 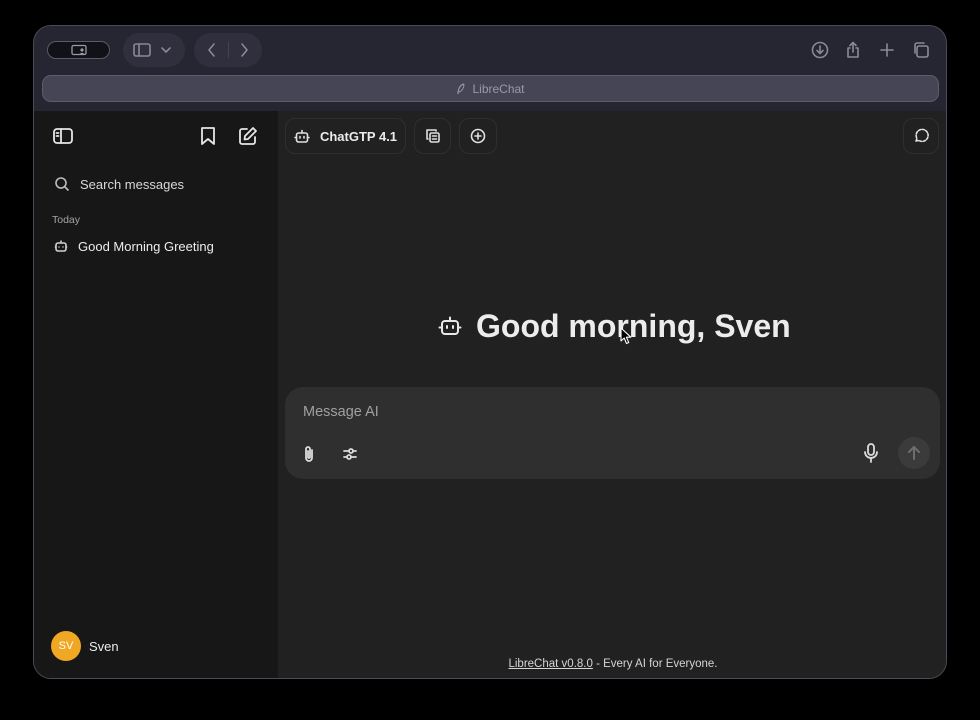 I want to click on profile-icon, so click(x=78, y=50).